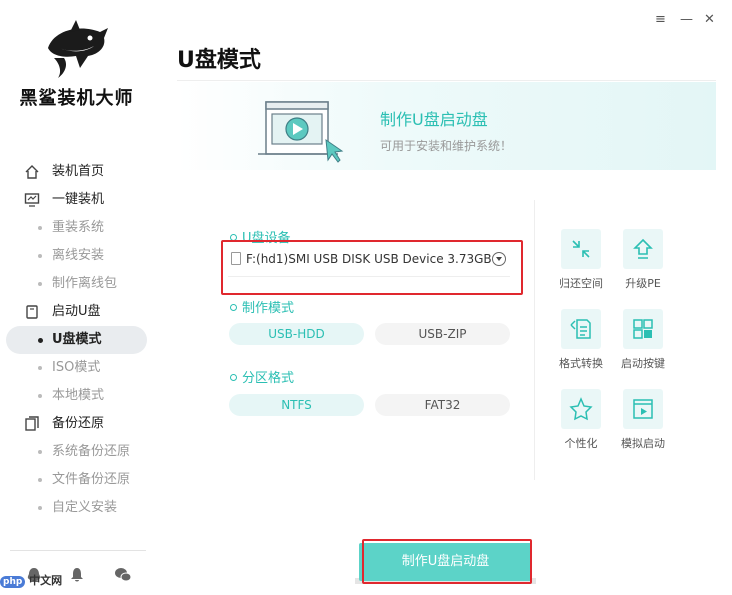 The image size is (732, 595). Describe the element at coordinates (296, 405) in the screenshot. I see `partition-option-ntfs: NTFS` at that location.